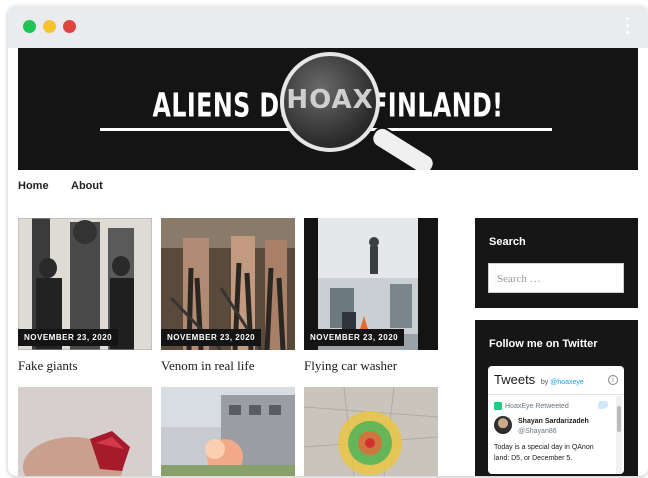  I want to click on tweets-header: Tweets by @hoaxeye, so click(539, 379).